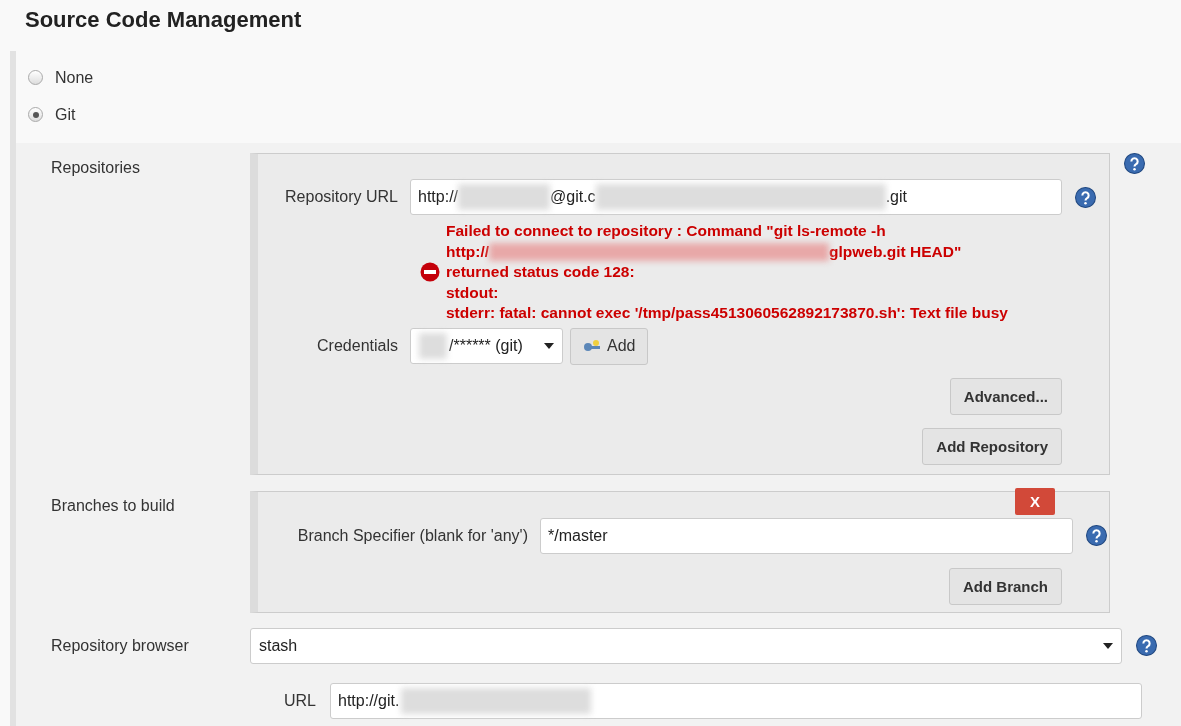 The width and height of the screenshot is (1181, 726). What do you see at coordinates (120, 645) in the screenshot?
I see `field-label: Repository browser` at bounding box center [120, 645].